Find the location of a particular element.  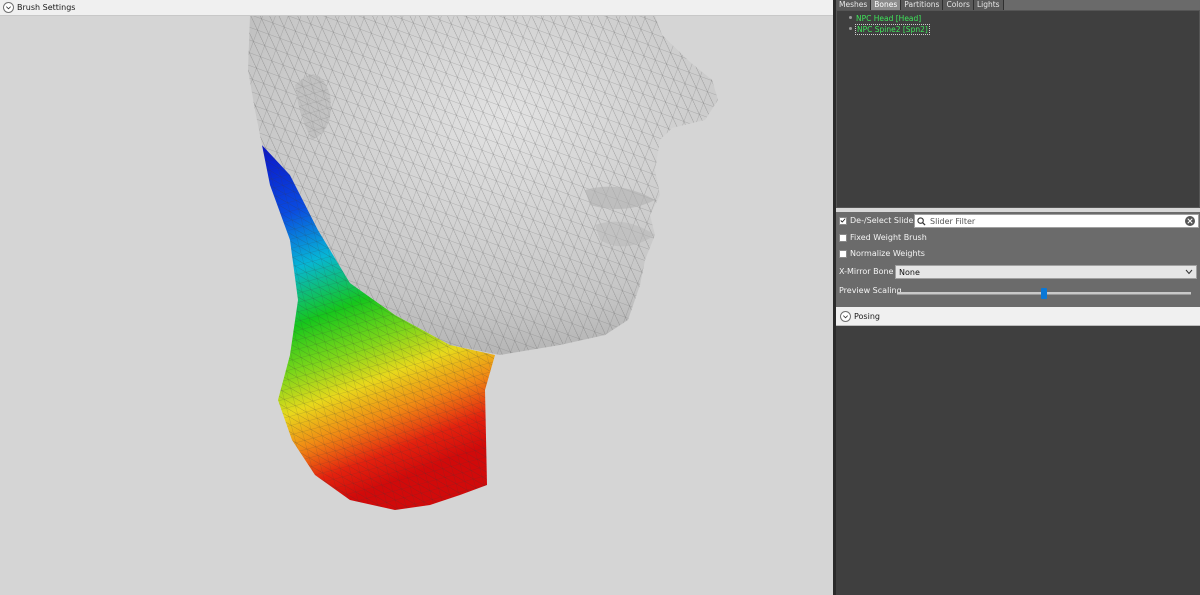

bone-label: NPC Head [Head] is located at coordinates (889, 18).